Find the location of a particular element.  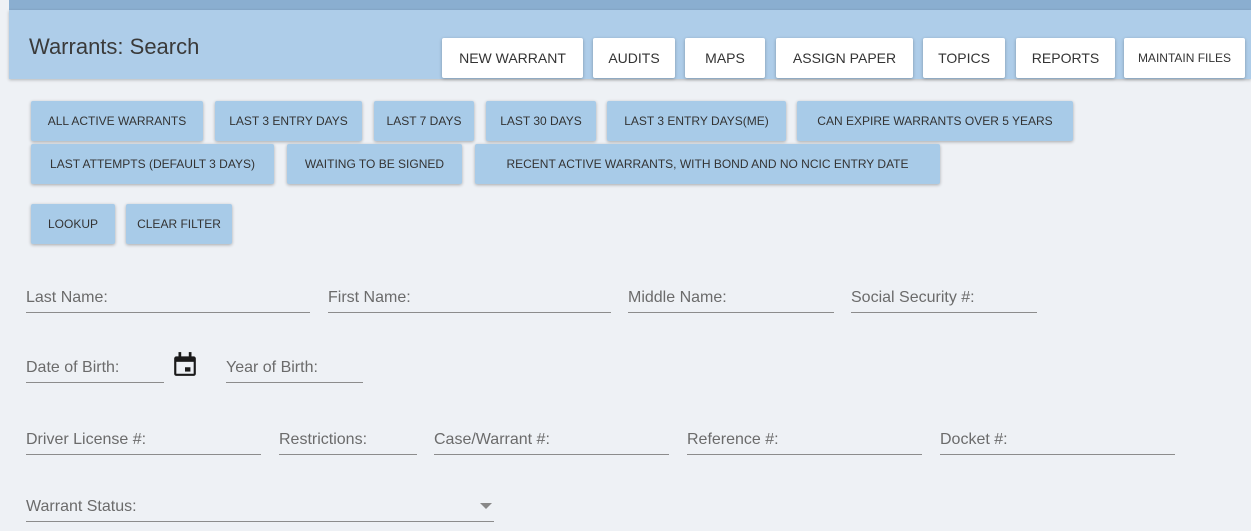

docket-input is located at coordinates (1057, 440).